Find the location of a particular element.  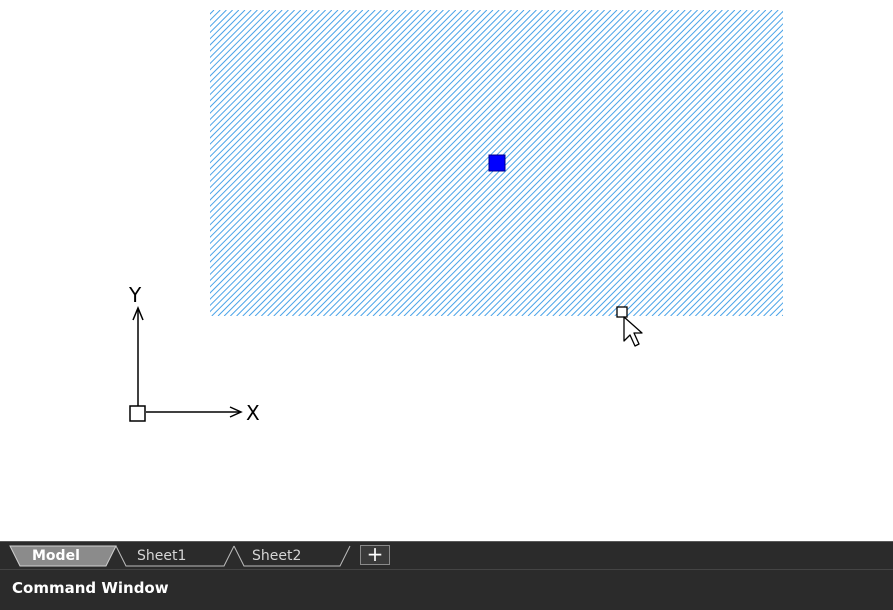

layout-tabs-shapes is located at coordinates (180, 556).